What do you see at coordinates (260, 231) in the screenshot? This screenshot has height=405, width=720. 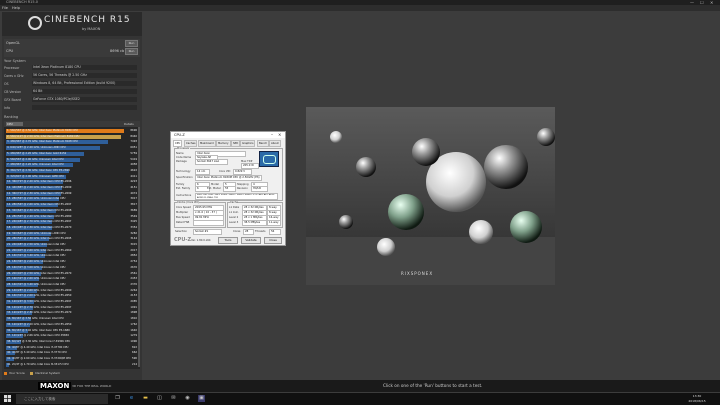 I see `cpuz-threads-label: Threads` at bounding box center [260, 231].